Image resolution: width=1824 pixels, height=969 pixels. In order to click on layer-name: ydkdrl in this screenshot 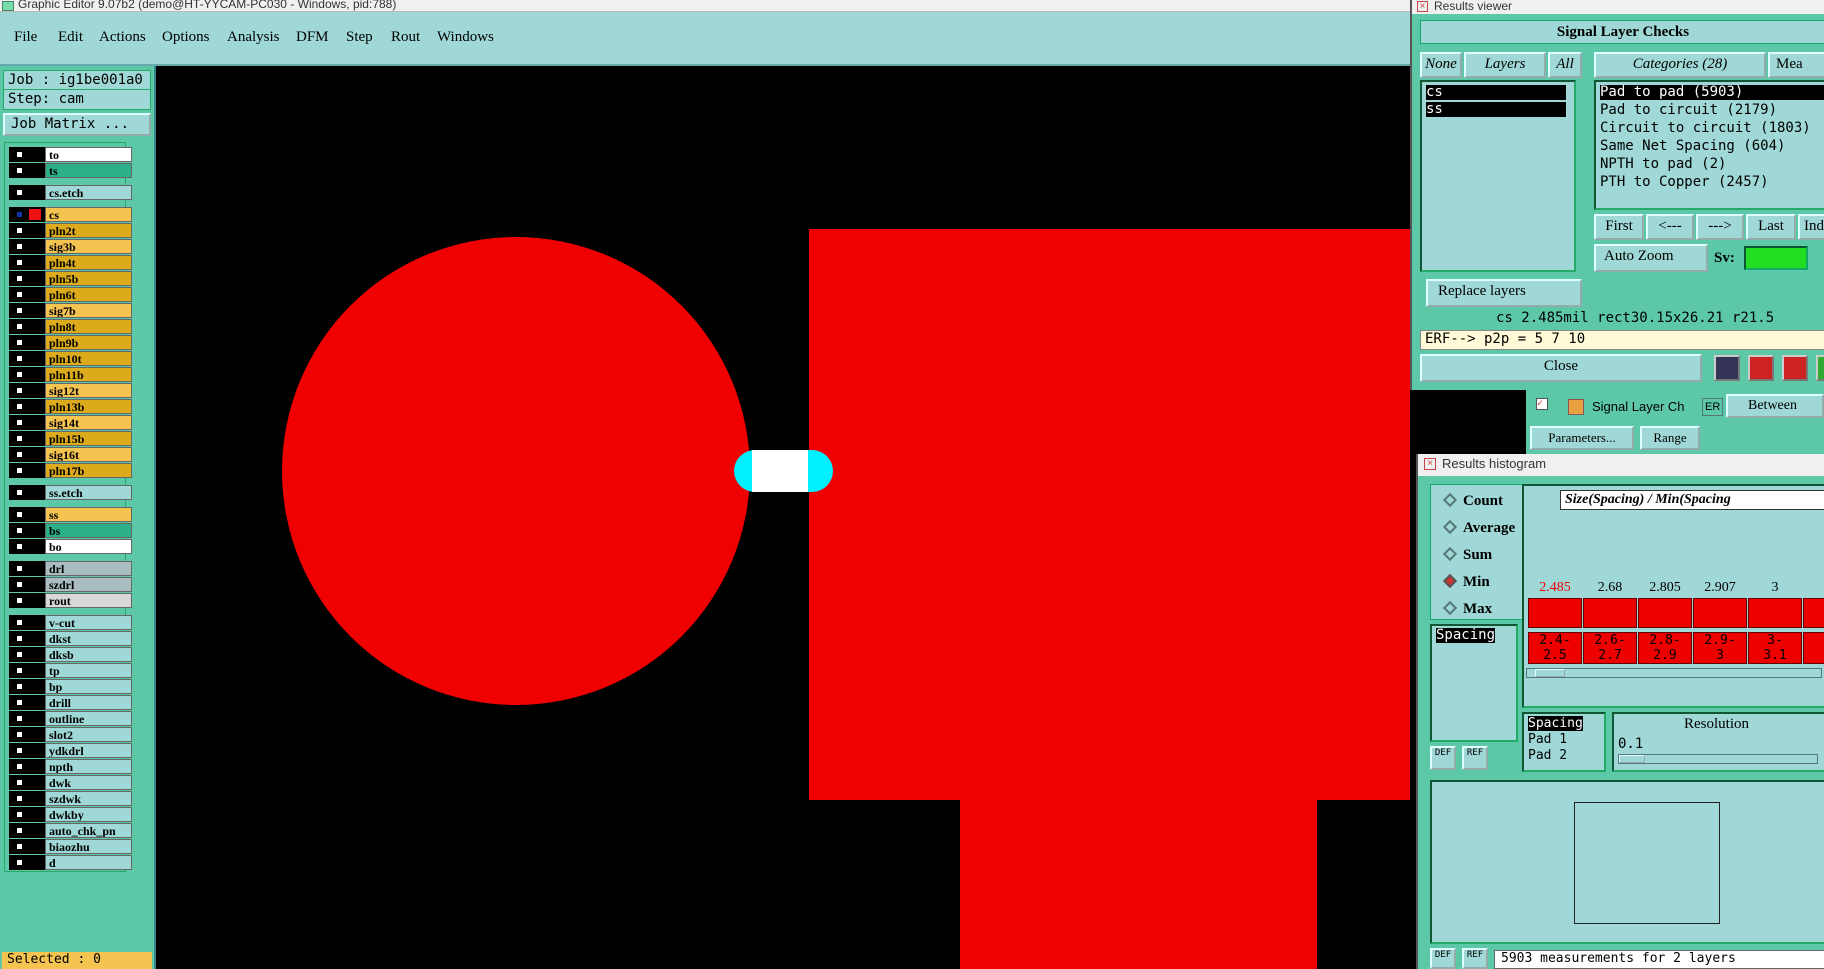, I will do `click(88, 750)`.